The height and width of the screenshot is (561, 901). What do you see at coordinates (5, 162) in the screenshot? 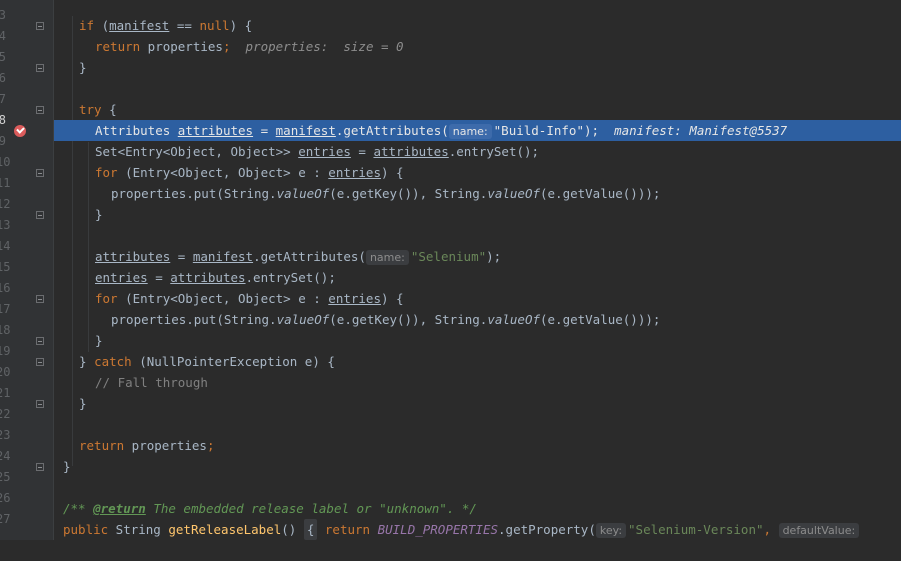
I see `line-number: 10` at bounding box center [5, 162].